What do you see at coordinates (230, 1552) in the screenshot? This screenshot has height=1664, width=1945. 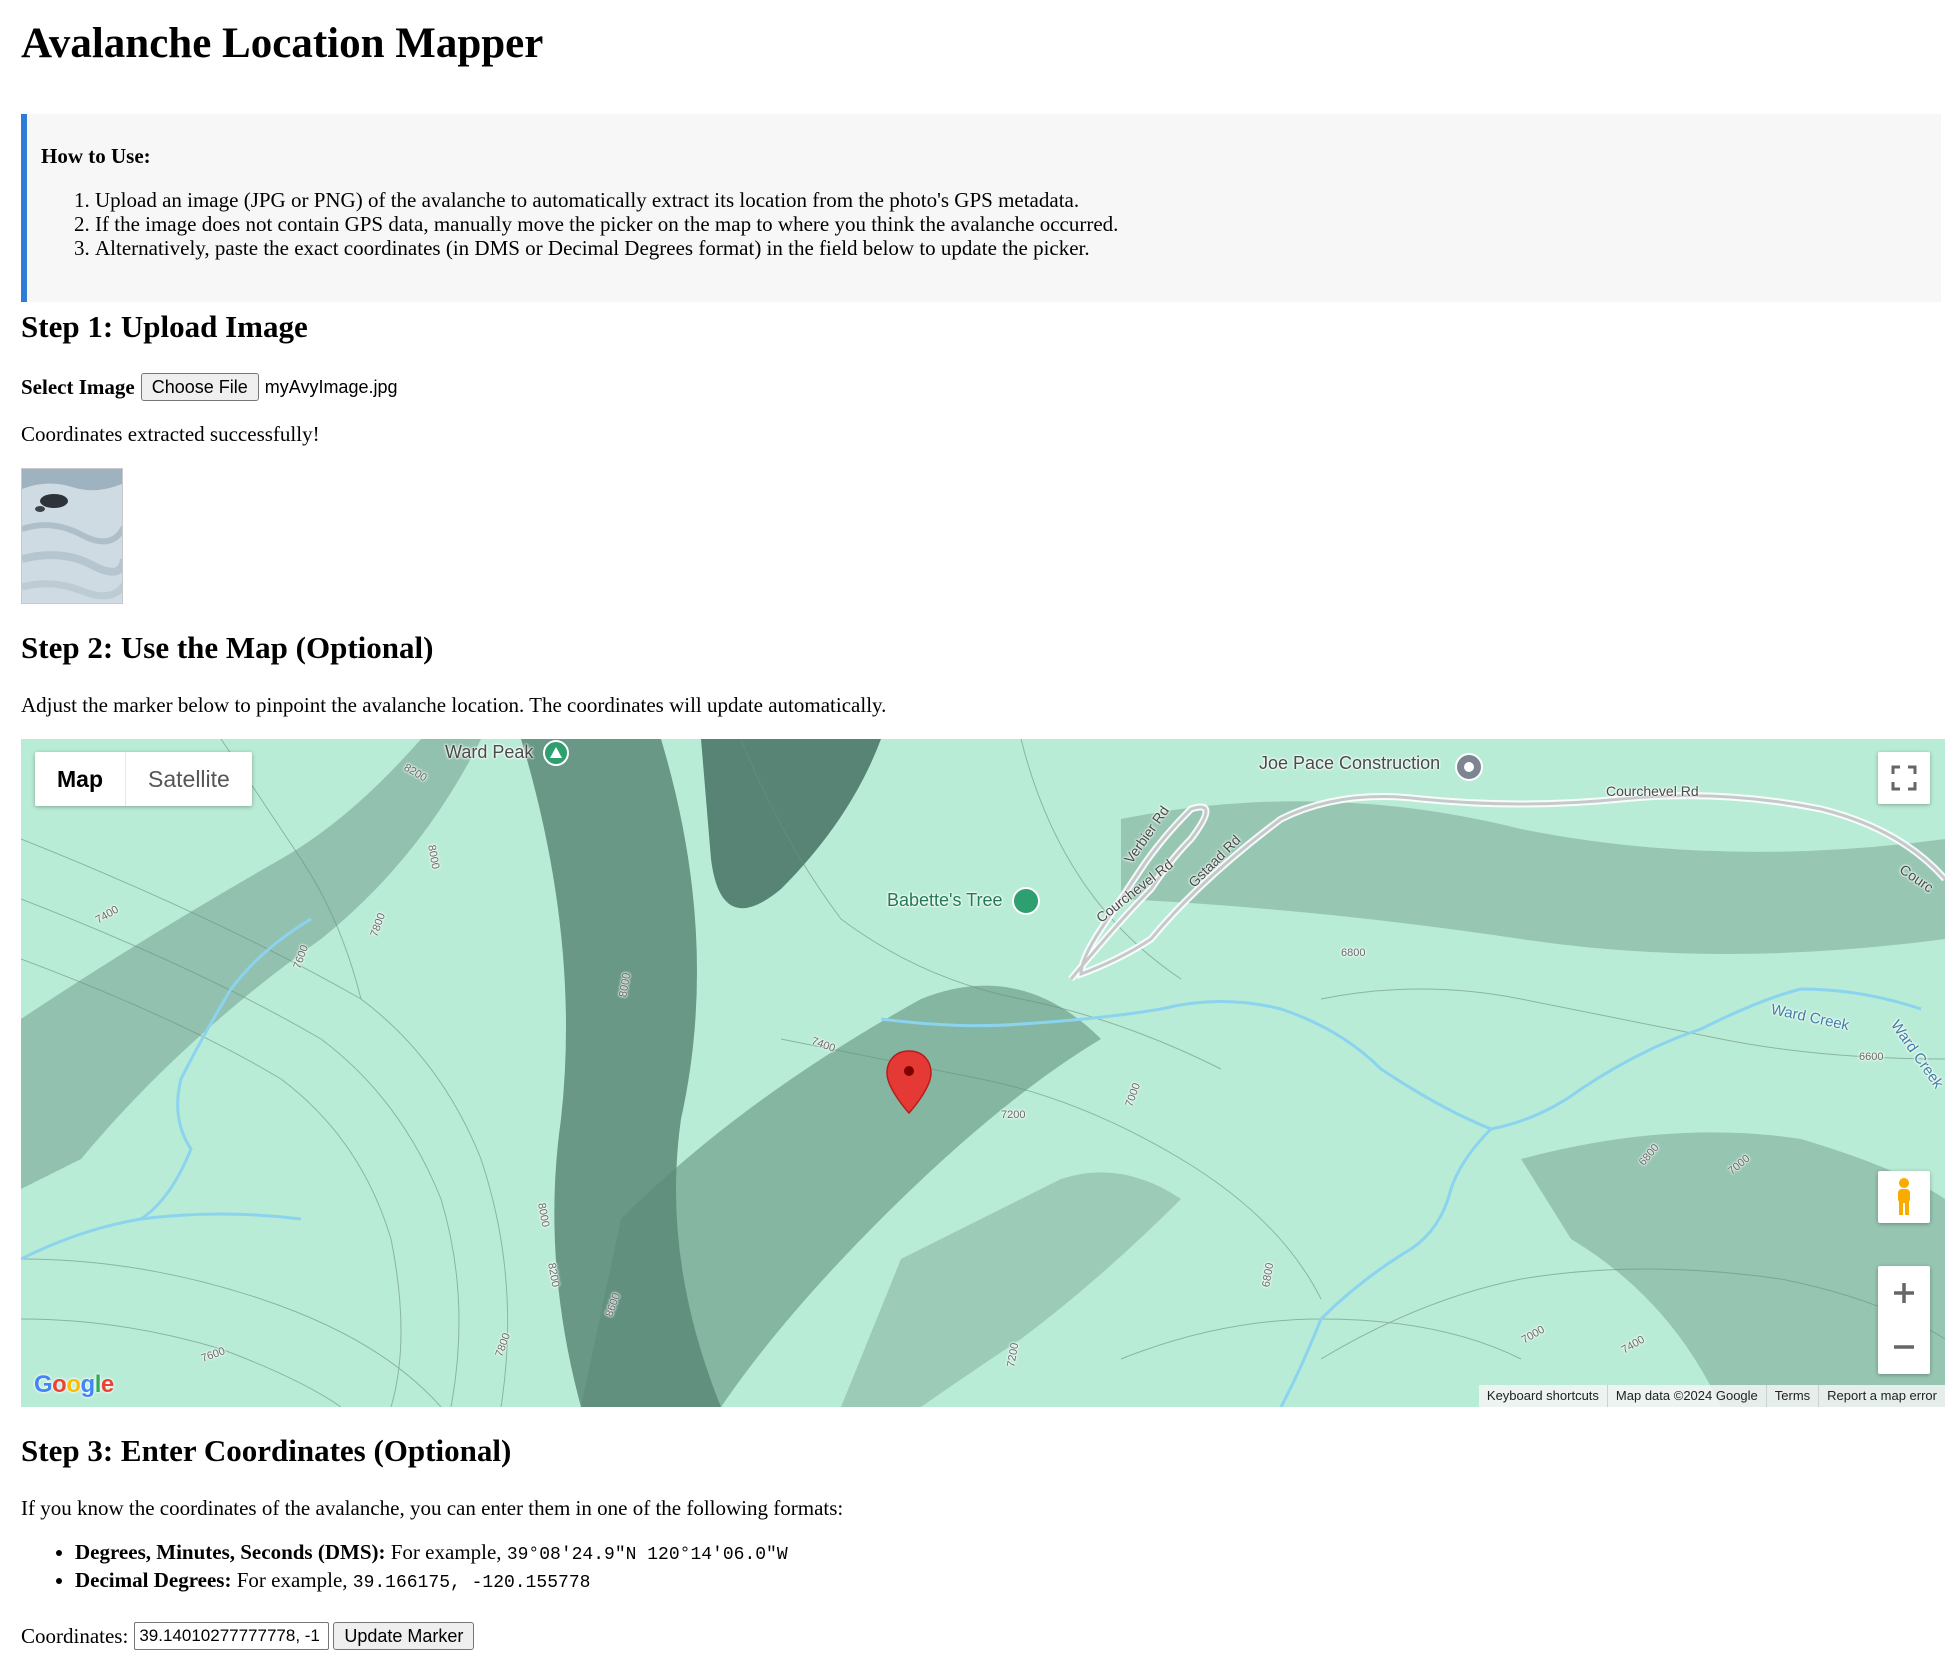 I see `format-label: Degrees, Minutes, Seconds (DMS):` at bounding box center [230, 1552].